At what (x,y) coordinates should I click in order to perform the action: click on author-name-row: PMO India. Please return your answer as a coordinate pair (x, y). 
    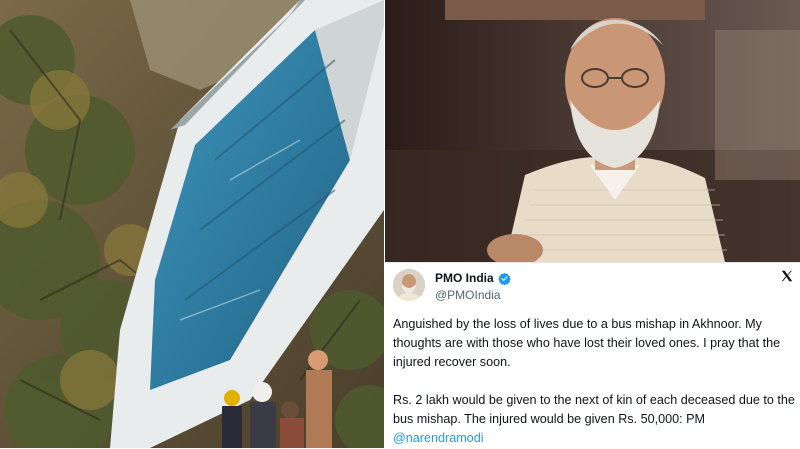
    Looking at the image, I should click on (473, 278).